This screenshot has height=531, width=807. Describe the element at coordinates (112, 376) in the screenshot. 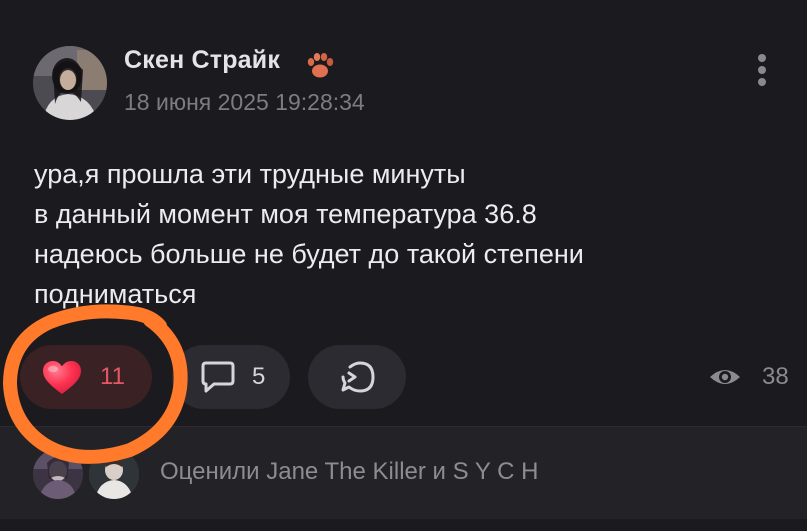

I see `like-count: 11` at that location.